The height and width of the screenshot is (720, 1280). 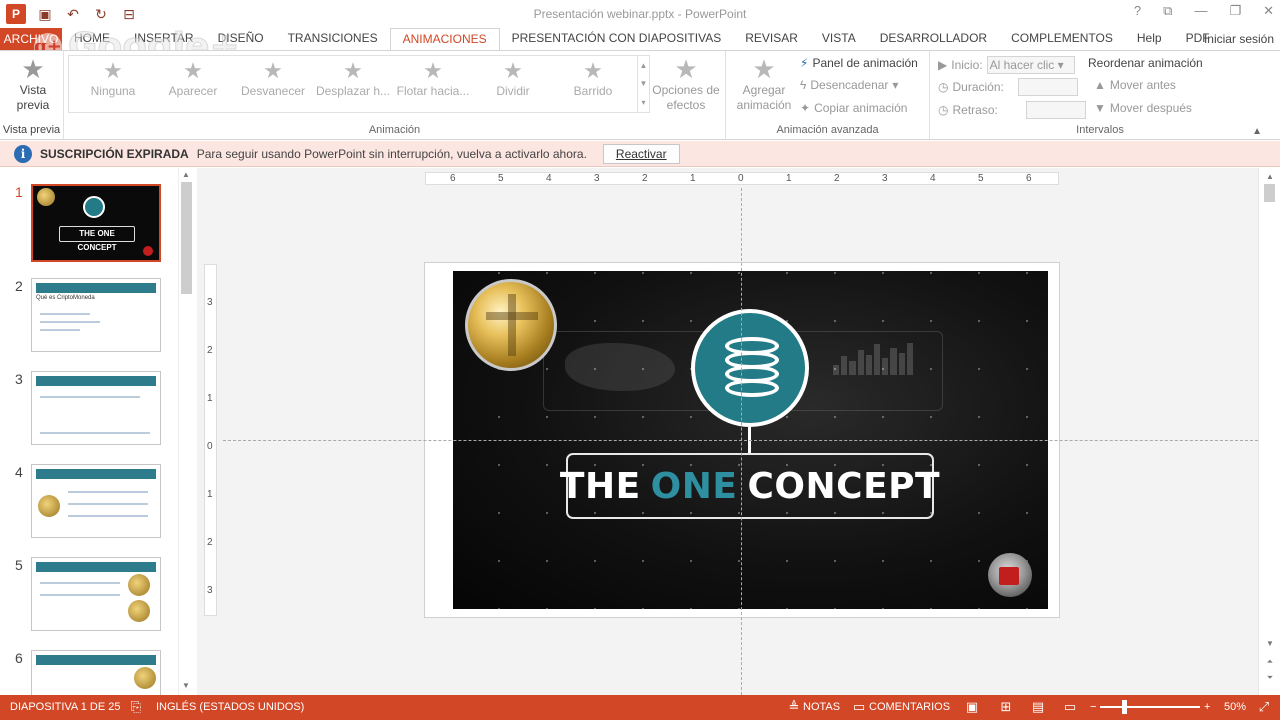 What do you see at coordinates (1124, 707) in the screenshot?
I see `zoom-slider-knob` at bounding box center [1124, 707].